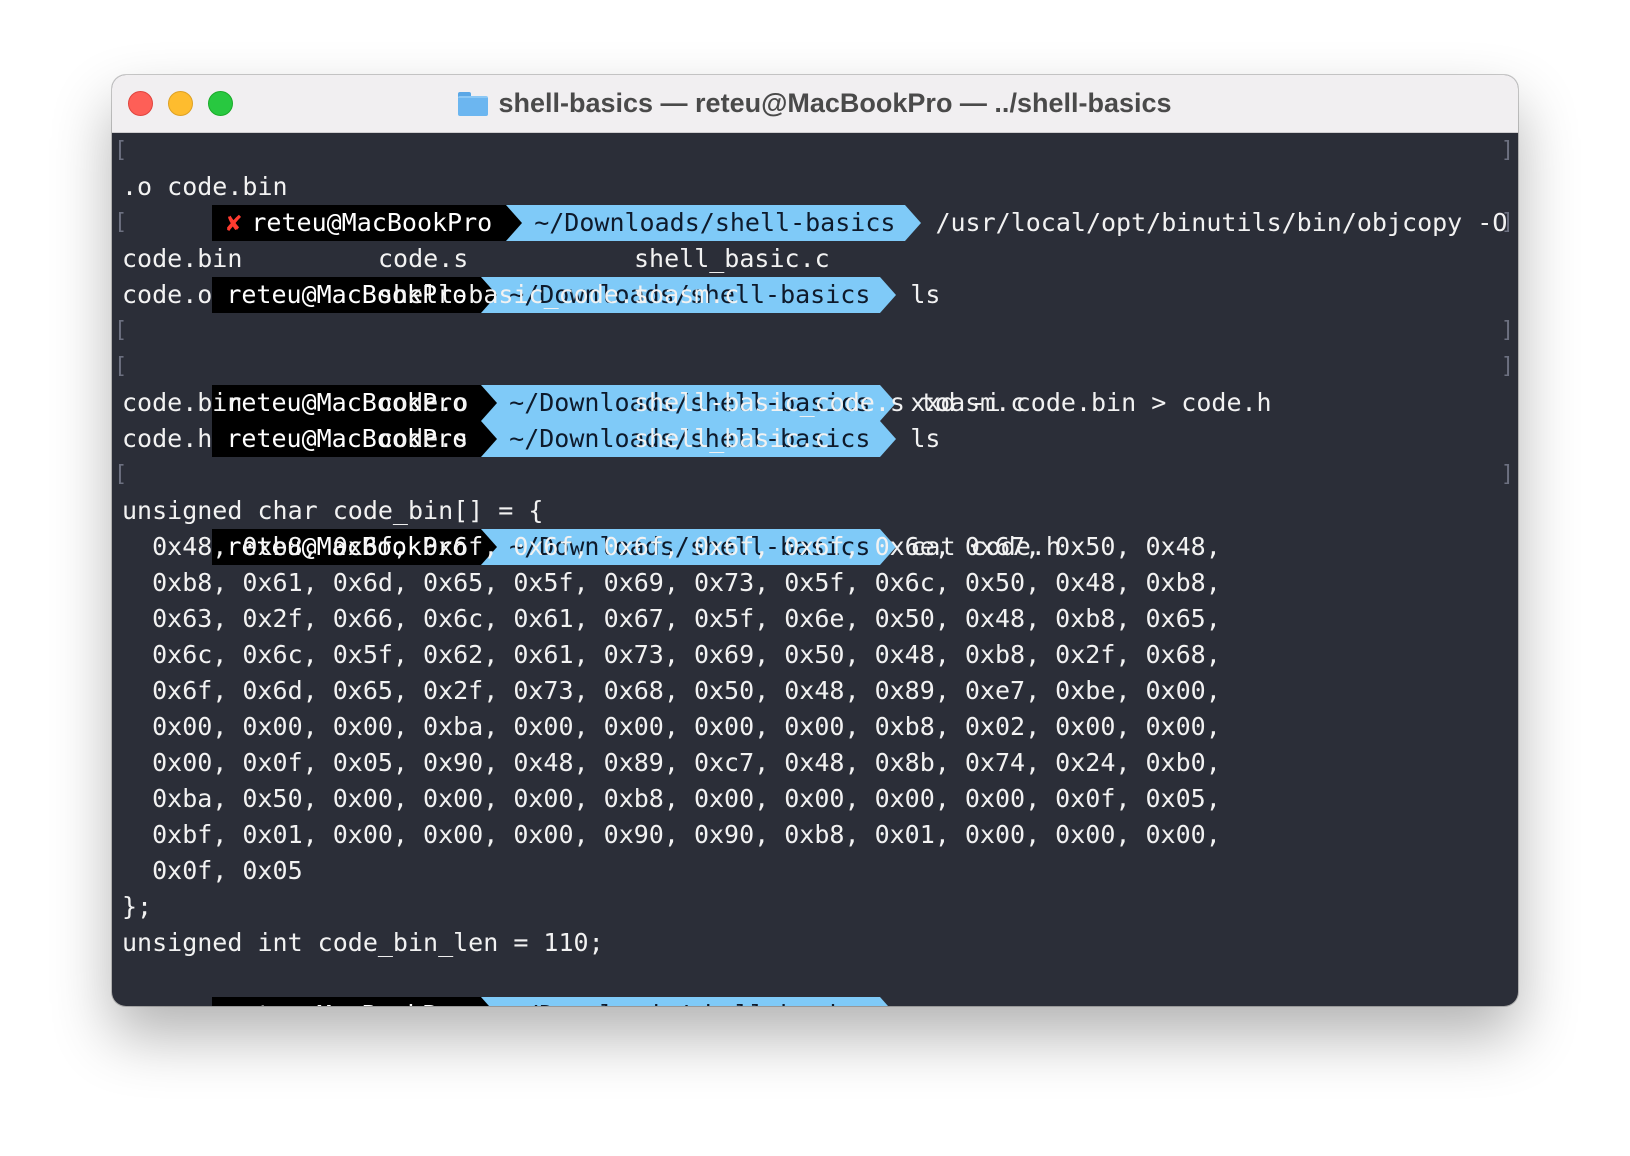  I want to click on prompt-user-segment: reteu@MacBookPro, so click(347, 1001).